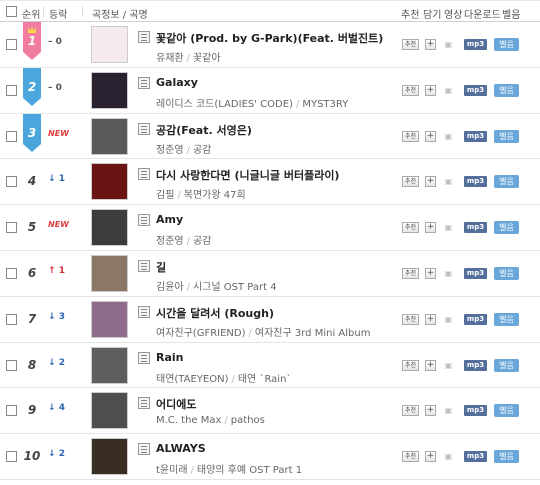 This screenshot has height=485, width=540. I want to click on song-title: ALWAYS, so click(181, 448).